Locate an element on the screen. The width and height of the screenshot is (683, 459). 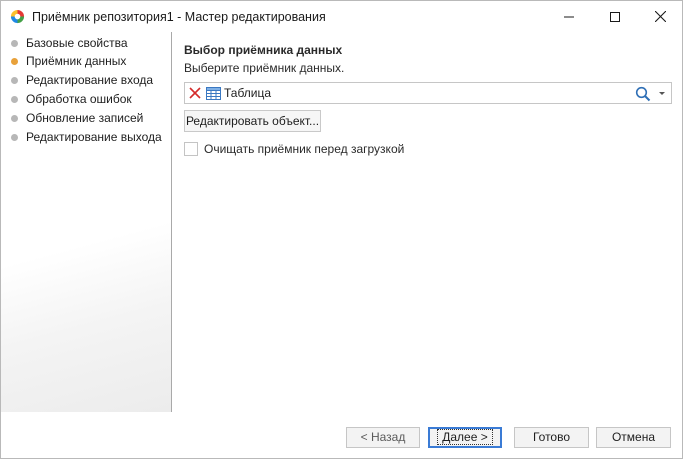
data-consumer-combobox: Таблица is located at coordinates (428, 93).